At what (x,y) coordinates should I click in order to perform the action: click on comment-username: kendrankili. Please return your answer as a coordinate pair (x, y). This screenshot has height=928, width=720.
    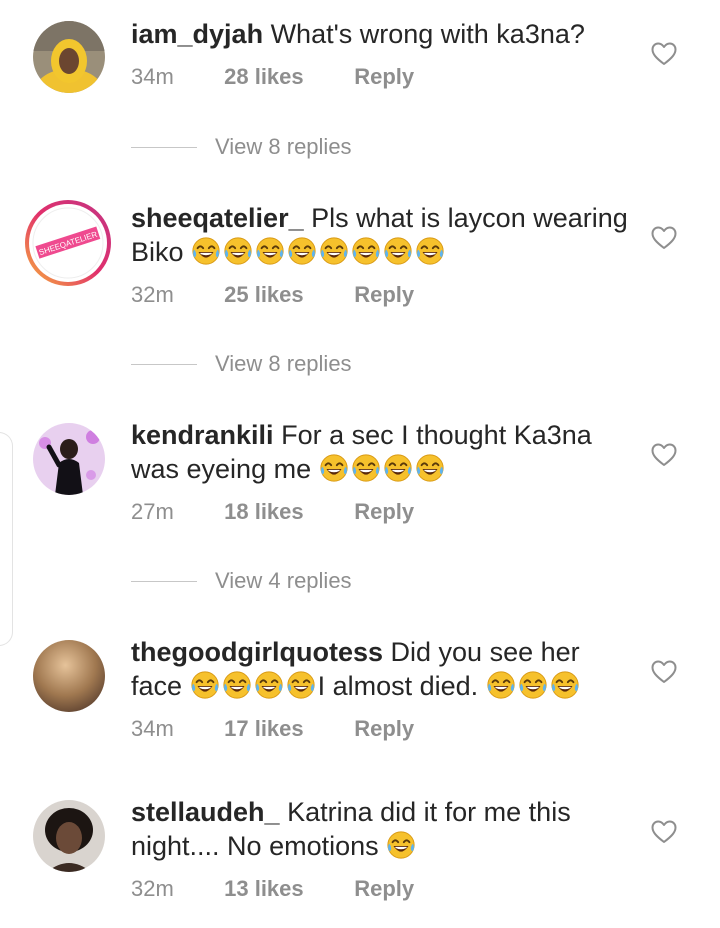
    Looking at the image, I should click on (202, 435).